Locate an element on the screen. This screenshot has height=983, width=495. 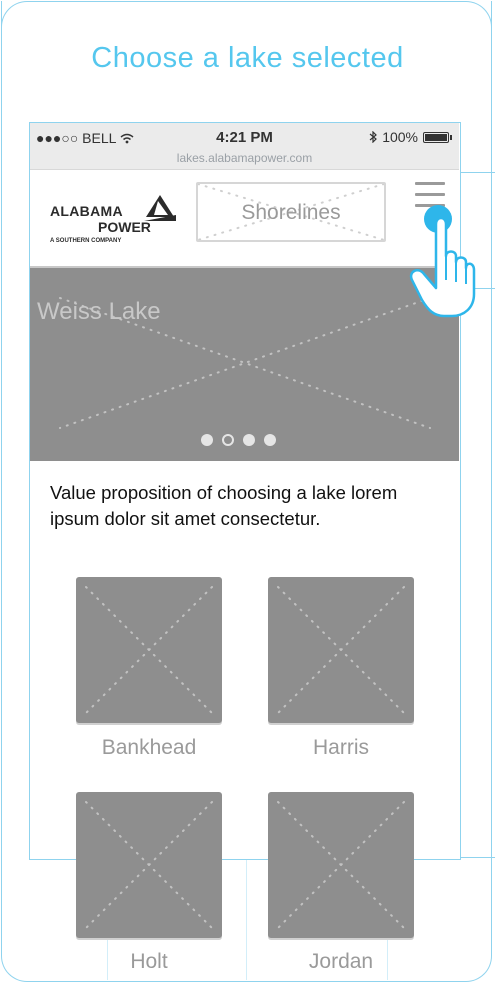
shorelines-logo-placeholder: Shorelines is located at coordinates (291, 212).